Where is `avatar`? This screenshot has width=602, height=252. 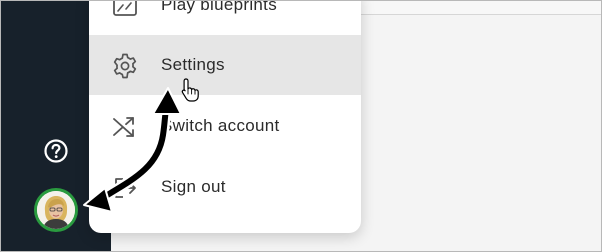
avatar is located at coordinates (56, 210).